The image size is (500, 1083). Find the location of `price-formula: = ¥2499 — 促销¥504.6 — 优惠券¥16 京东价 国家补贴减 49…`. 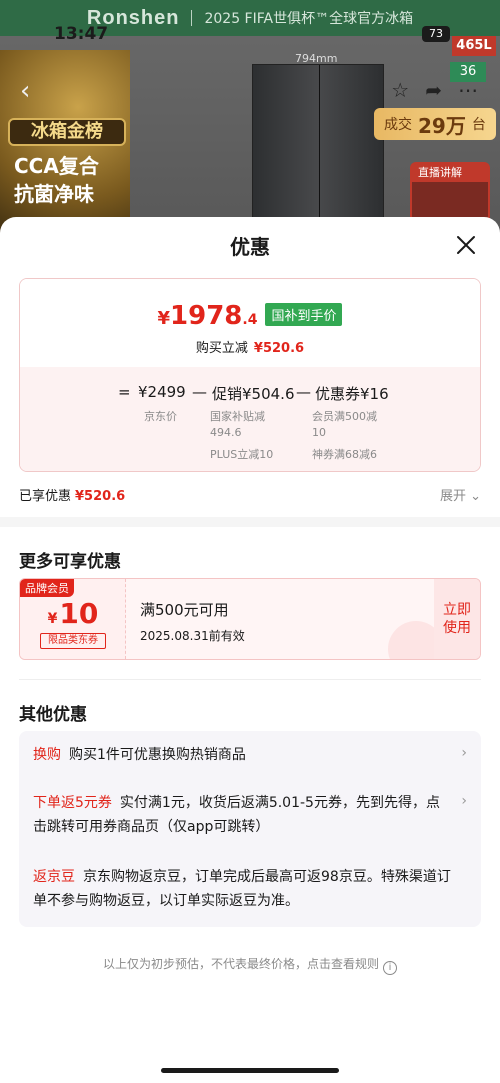

price-formula: = ¥2499 — 促销¥504.6 — 优惠券¥16 京东价 国家补贴减 49… is located at coordinates (250, 423).